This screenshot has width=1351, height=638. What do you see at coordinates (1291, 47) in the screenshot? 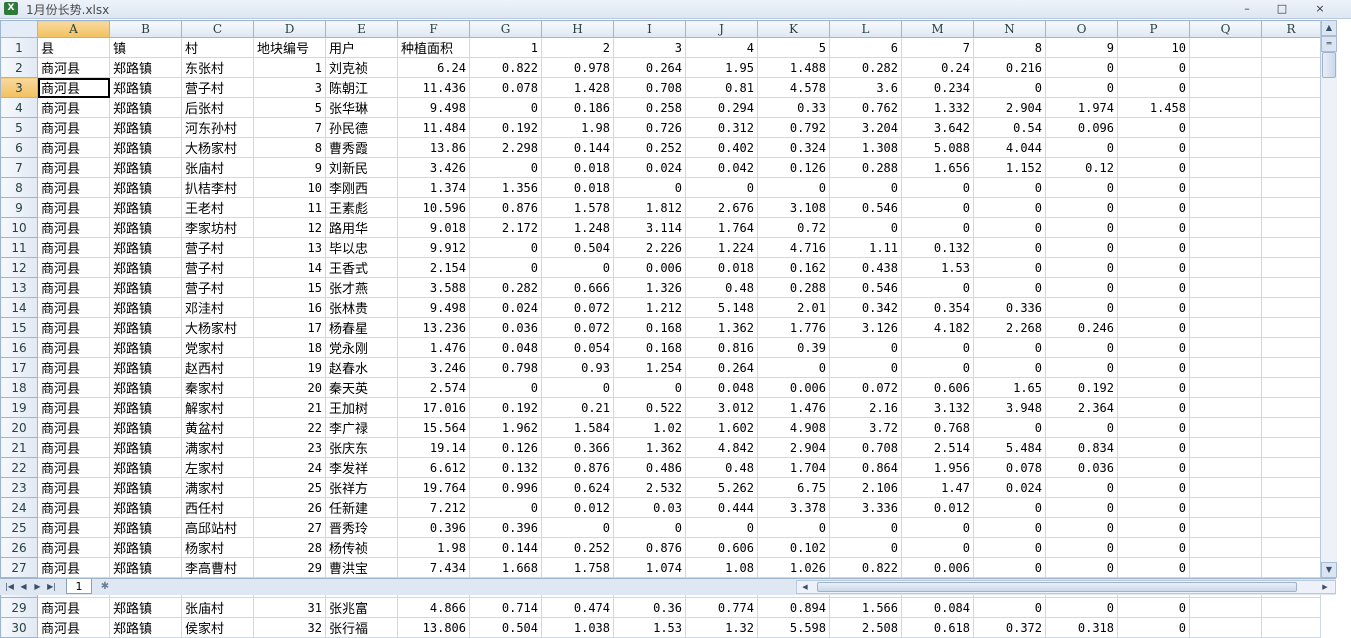
I see `cell-R1` at bounding box center [1291, 47].